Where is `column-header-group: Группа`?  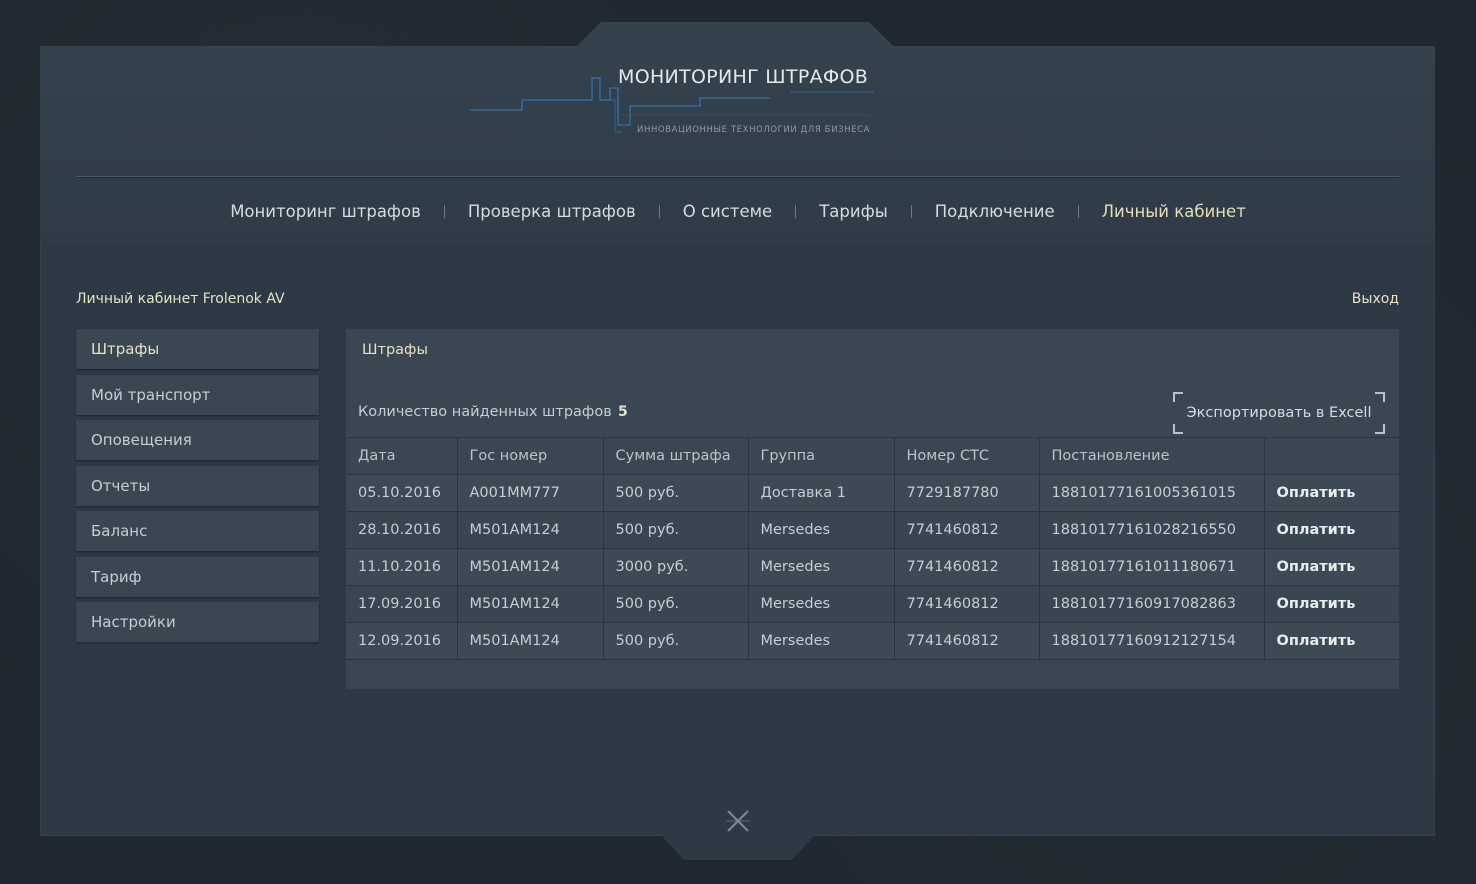
column-header-group: Группа is located at coordinates (821, 456).